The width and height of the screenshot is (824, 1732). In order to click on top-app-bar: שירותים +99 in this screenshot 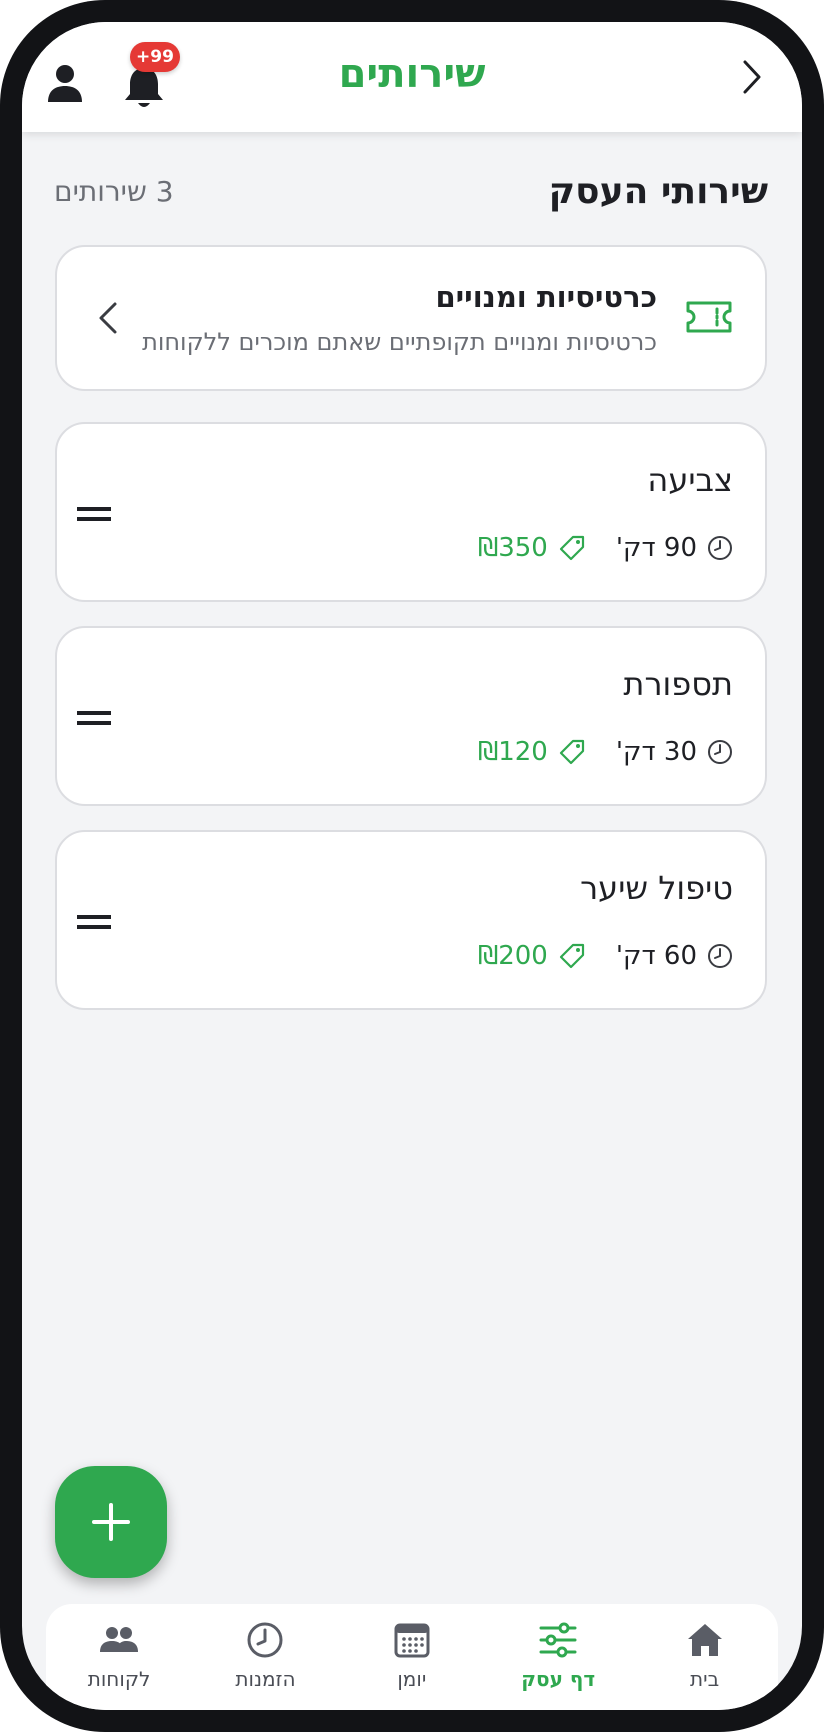, I will do `click(412, 77)`.